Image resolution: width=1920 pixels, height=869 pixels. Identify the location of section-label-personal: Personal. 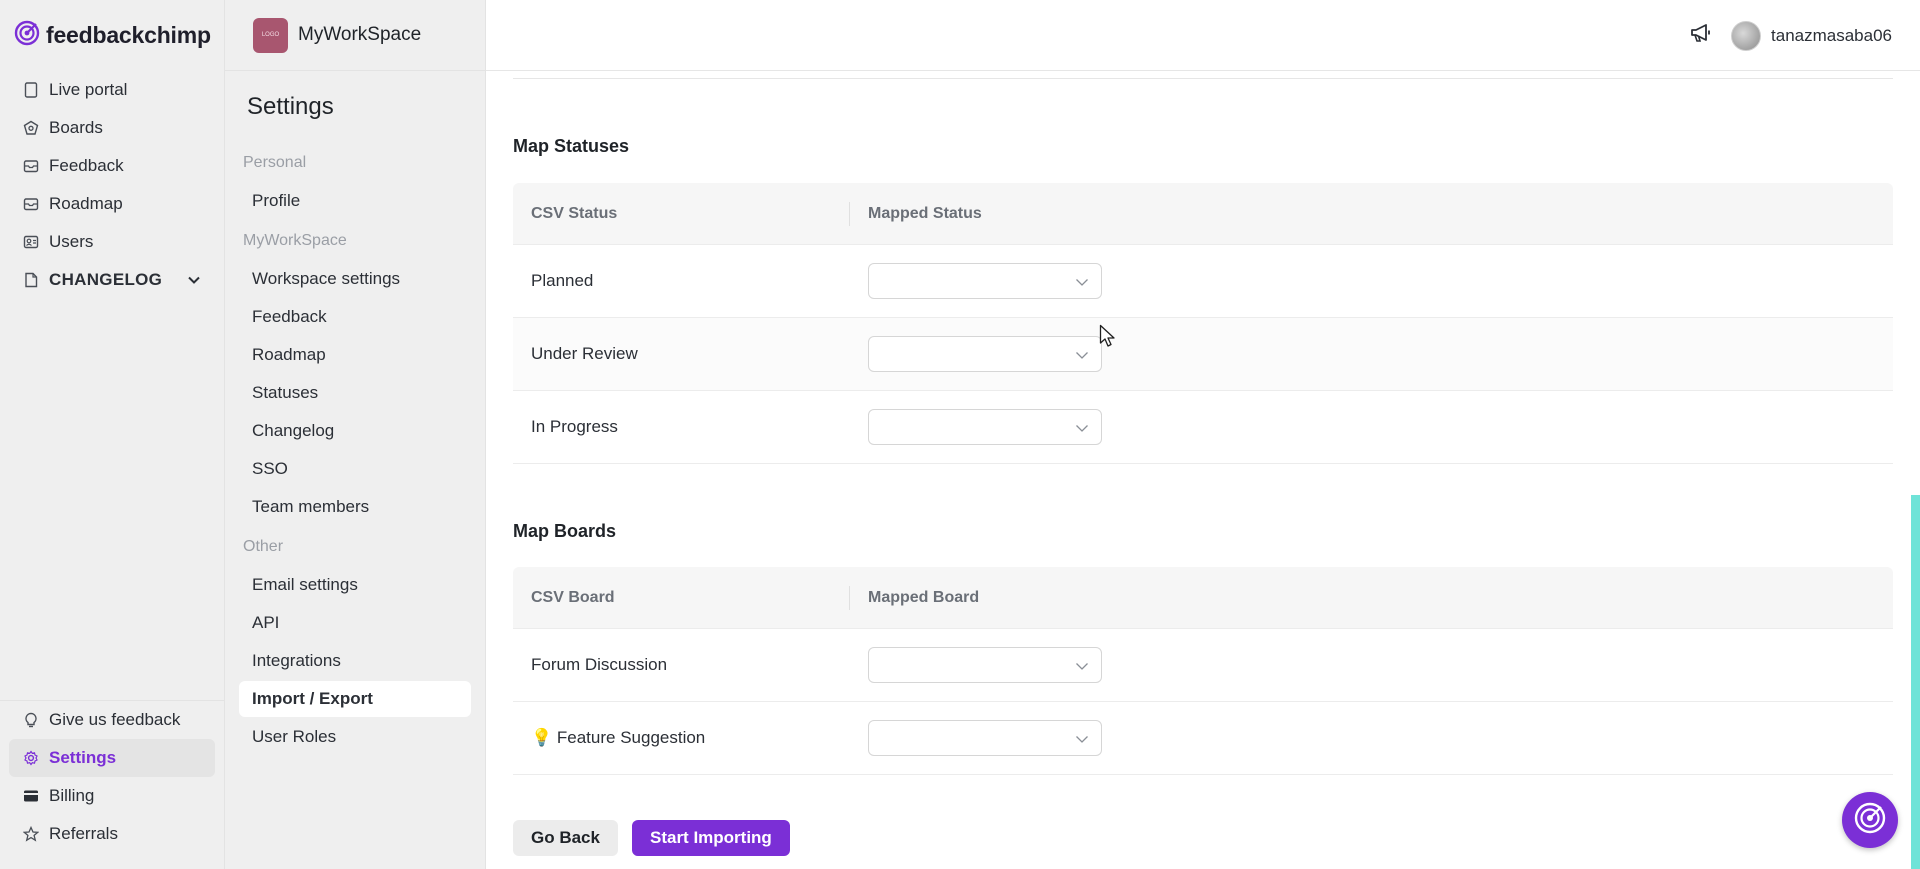
(275, 162).